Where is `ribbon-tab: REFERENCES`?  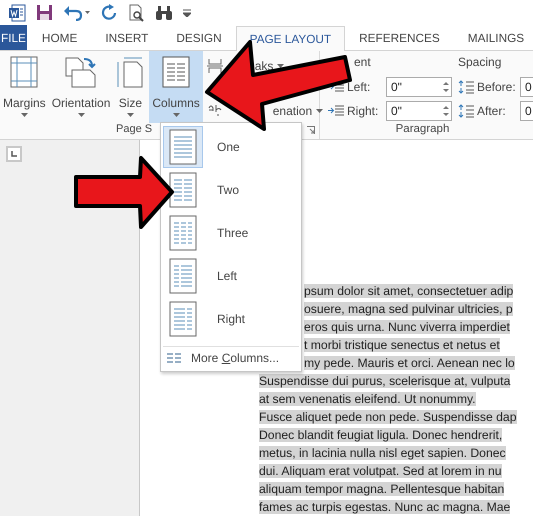 ribbon-tab: REFERENCES is located at coordinates (399, 37).